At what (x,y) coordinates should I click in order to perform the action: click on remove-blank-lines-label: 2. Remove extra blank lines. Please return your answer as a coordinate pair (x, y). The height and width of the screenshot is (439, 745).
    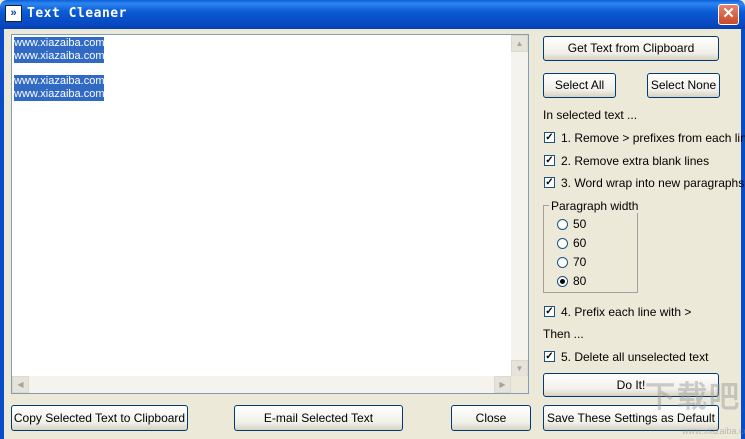
    Looking at the image, I should click on (635, 161).